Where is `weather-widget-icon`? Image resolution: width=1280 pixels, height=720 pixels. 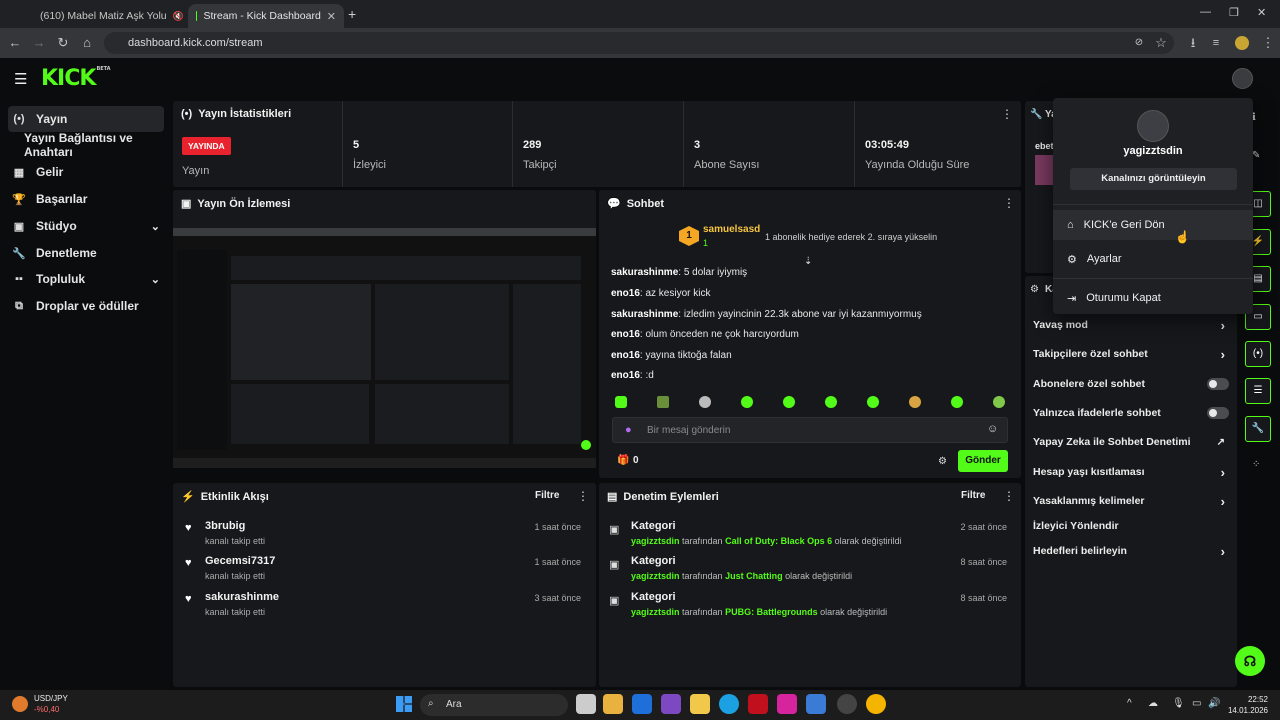 weather-widget-icon is located at coordinates (20, 704).